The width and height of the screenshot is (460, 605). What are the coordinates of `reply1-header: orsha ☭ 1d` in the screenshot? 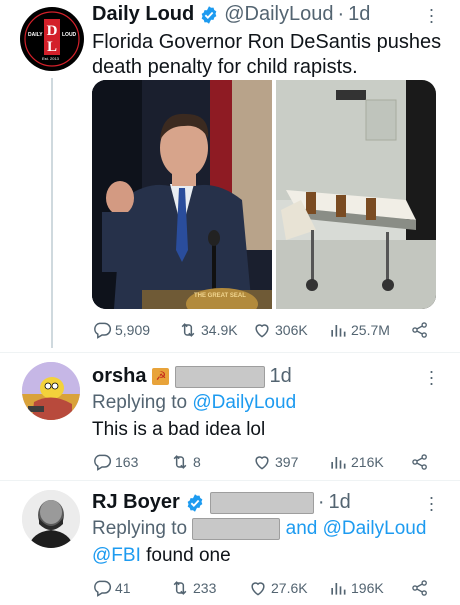 It's located at (192, 376).